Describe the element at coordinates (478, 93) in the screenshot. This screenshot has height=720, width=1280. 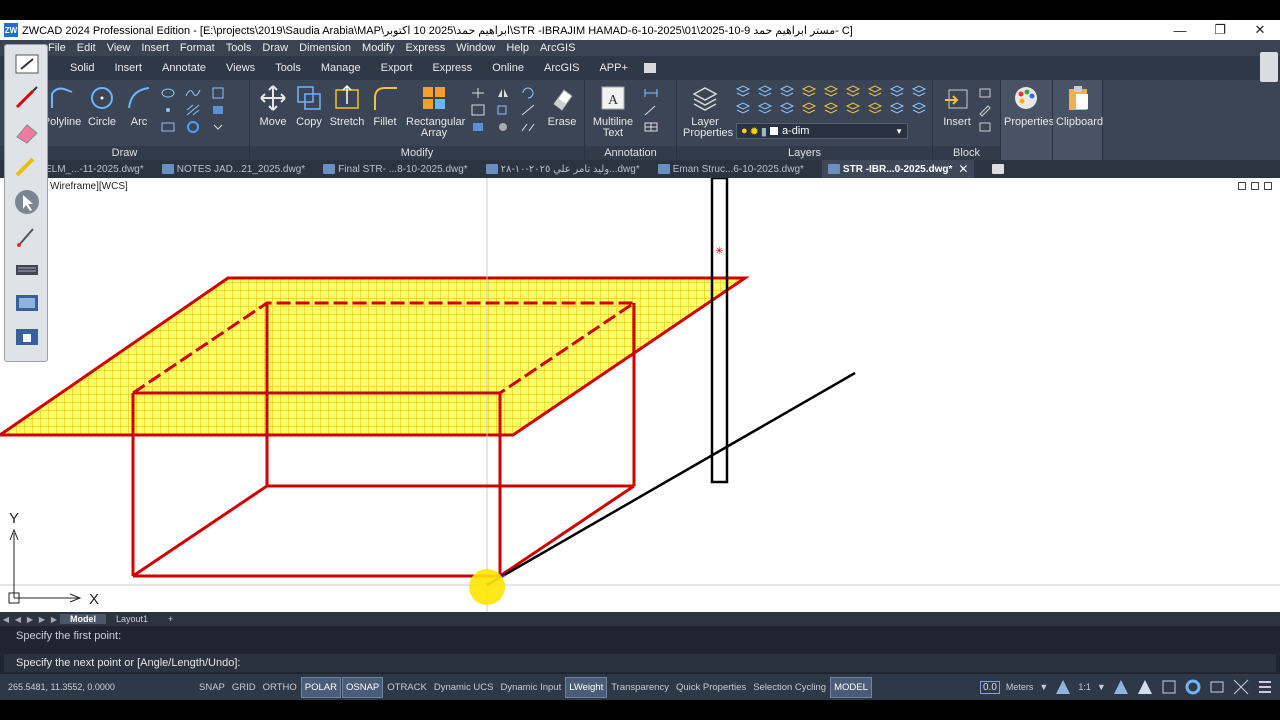
I see `trim-icon` at that location.